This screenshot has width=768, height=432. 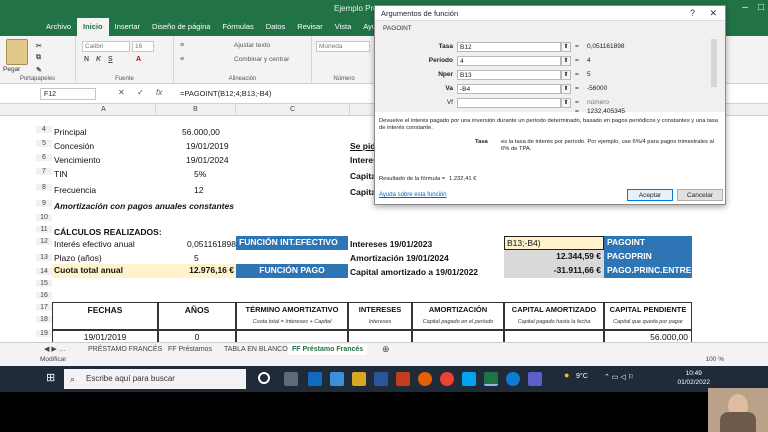 What do you see at coordinates (447, 379) in the screenshot?
I see `chrome-icon` at bounding box center [447, 379].